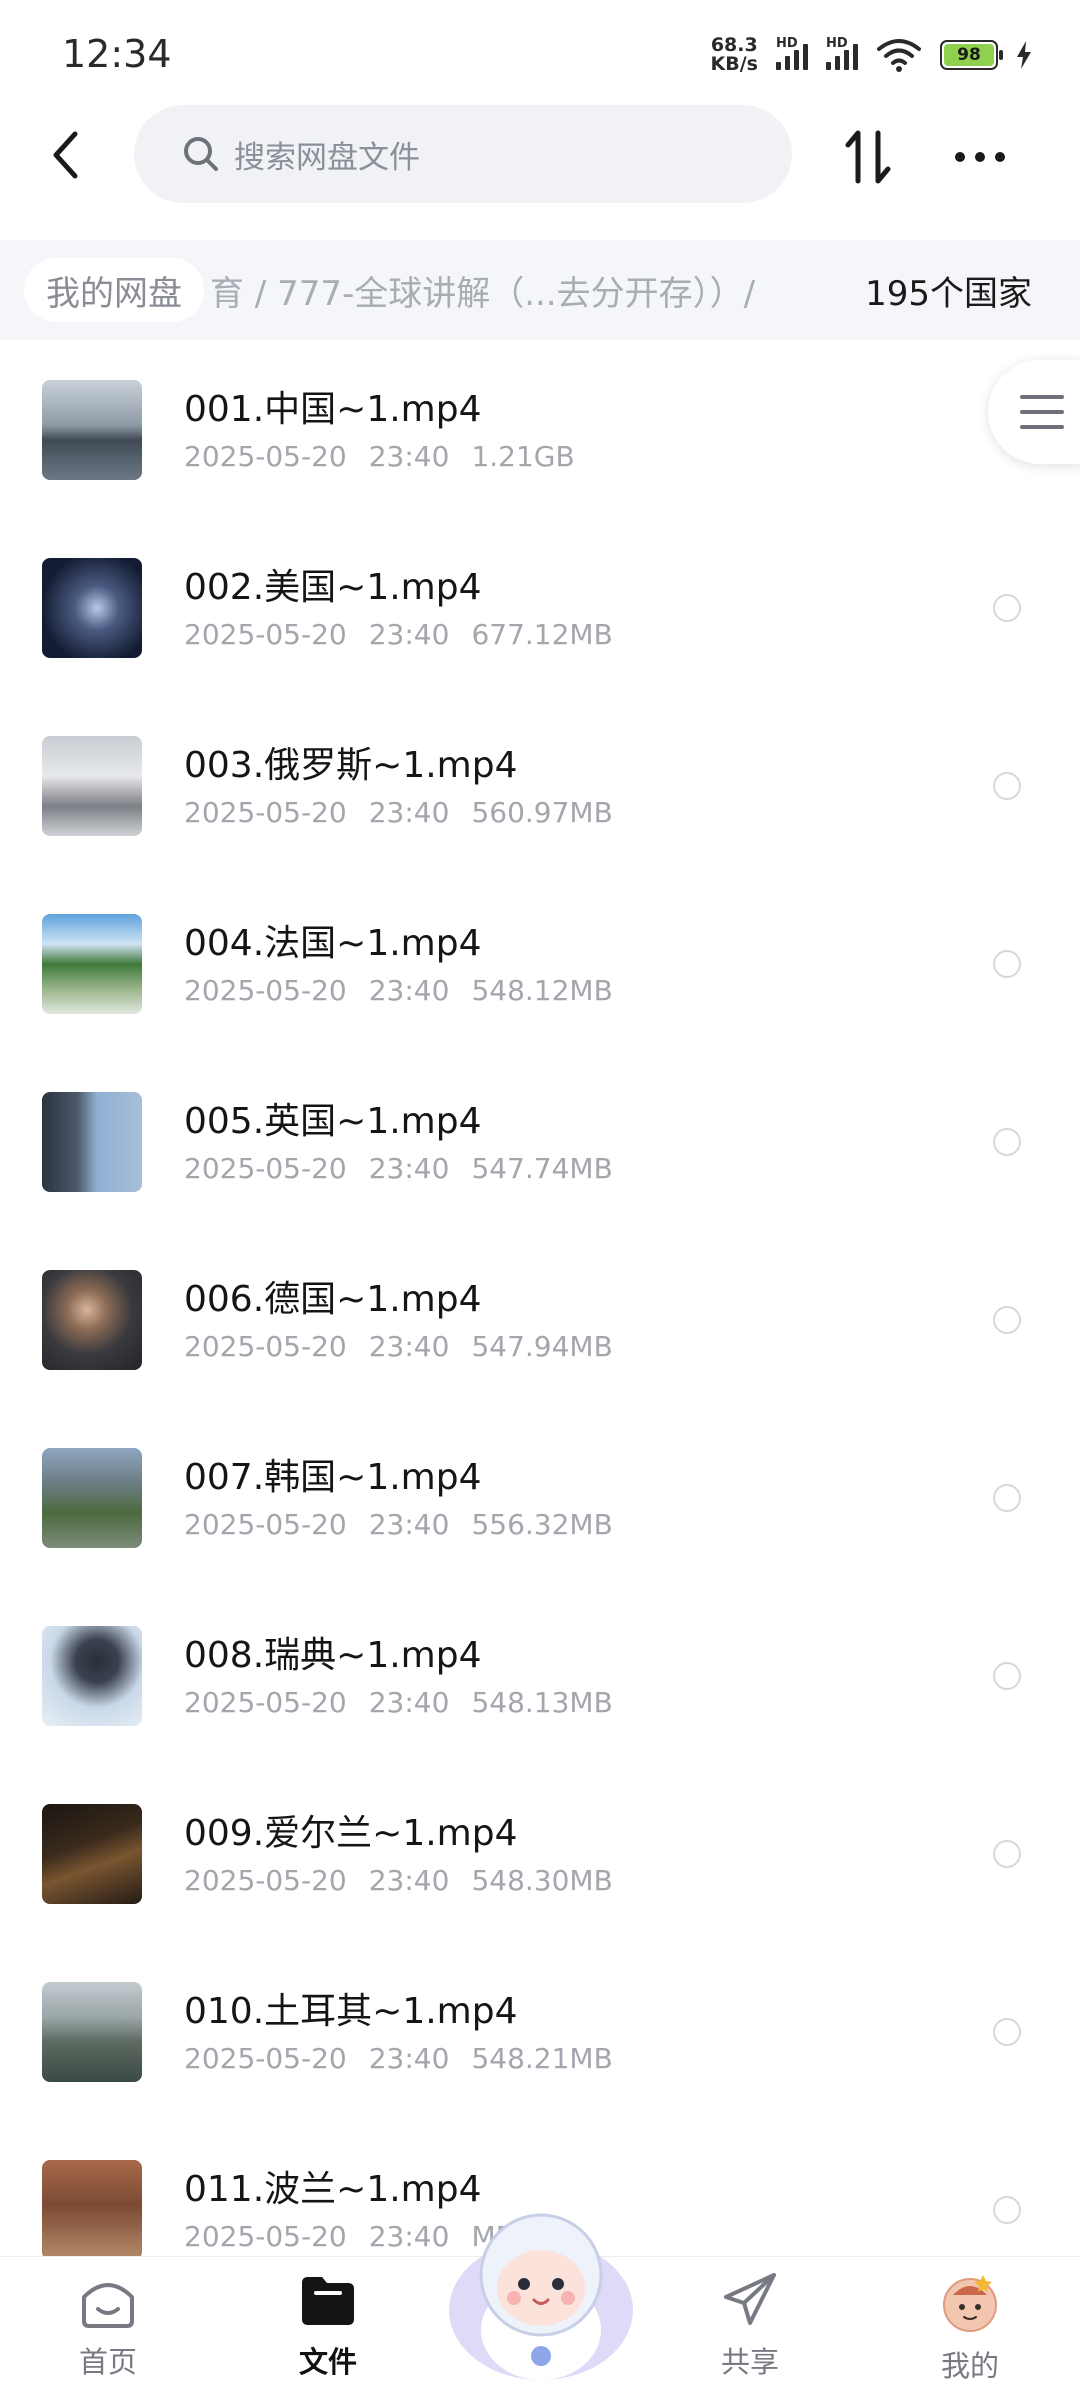 The width and height of the screenshot is (1080, 2400). What do you see at coordinates (541, 2290) in the screenshot?
I see `ai-assistant-mascot-button` at bounding box center [541, 2290].